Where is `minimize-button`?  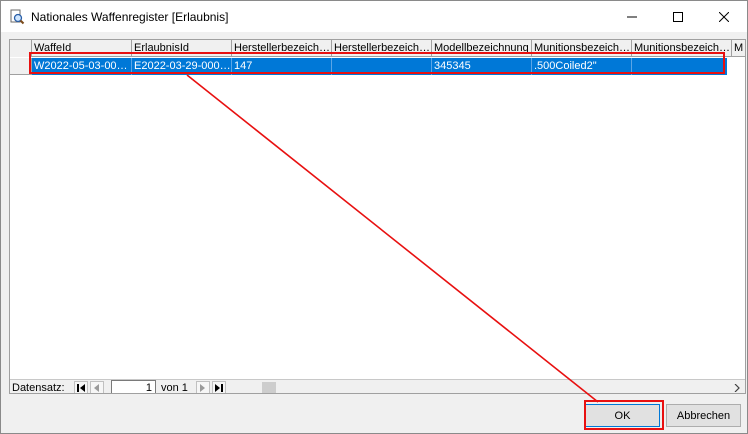 minimize-button is located at coordinates (632, 16).